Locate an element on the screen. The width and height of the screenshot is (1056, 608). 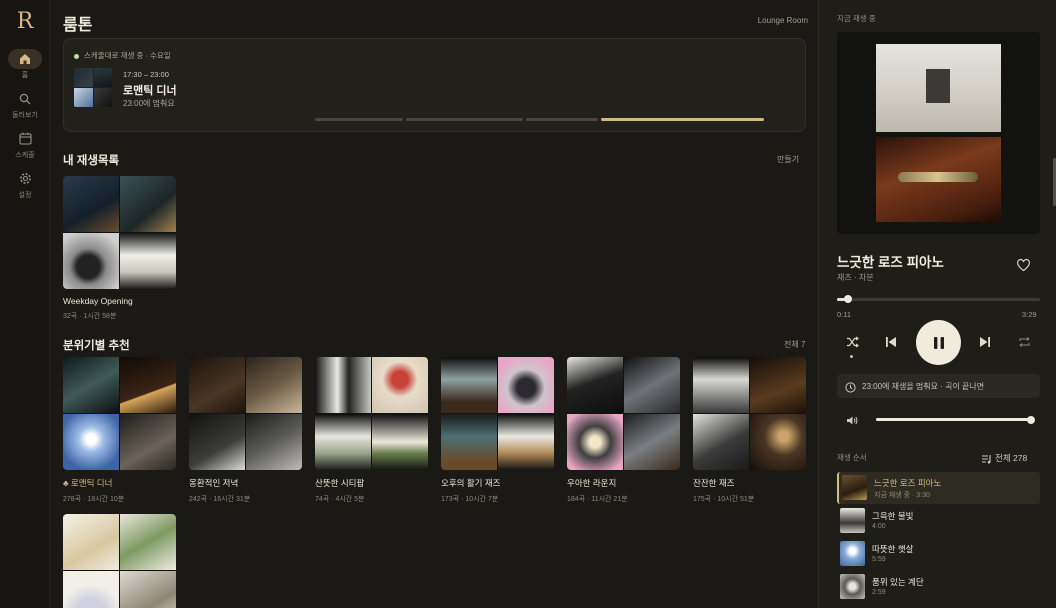
mood-card: 우아한 라운지 184곡 · 11시간 21분 is located at coordinates (623, 430).